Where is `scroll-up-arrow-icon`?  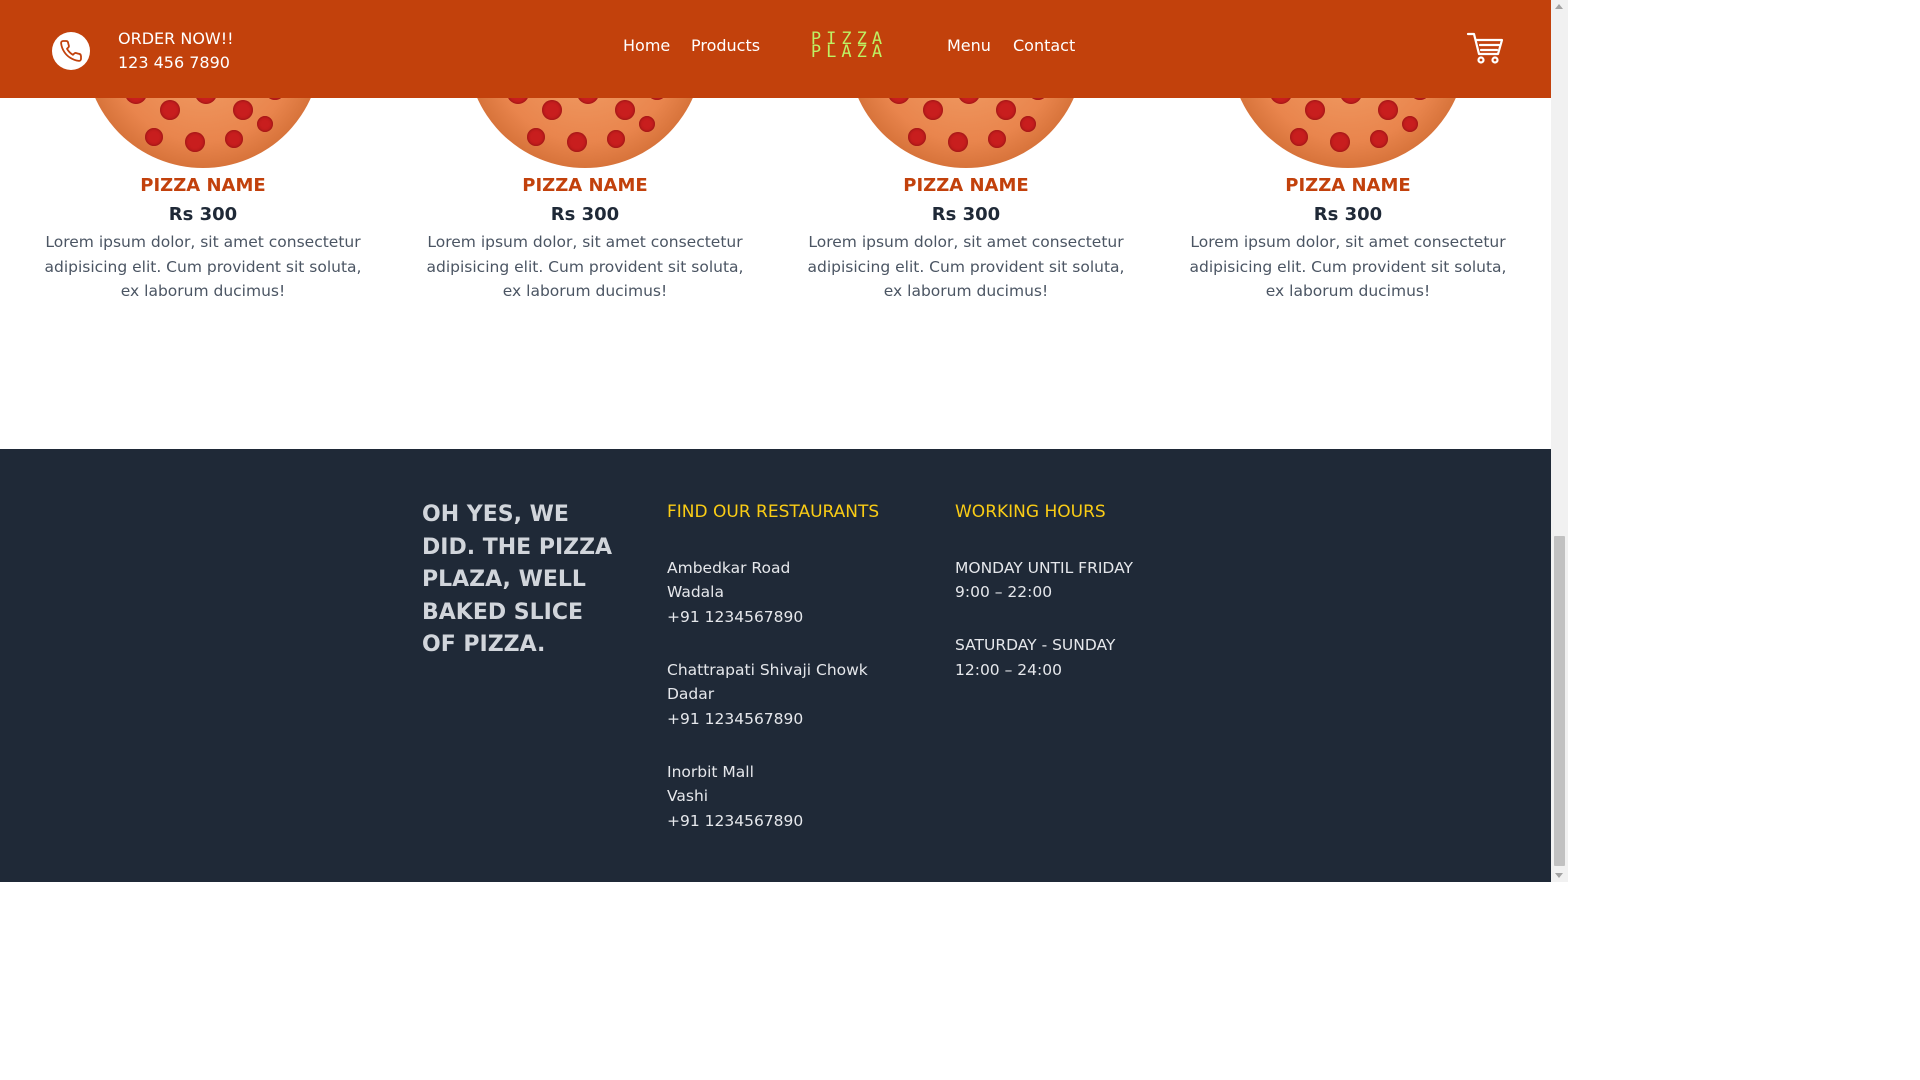
scroll-up-arrow-icon is located at coordinates (1559, 6).